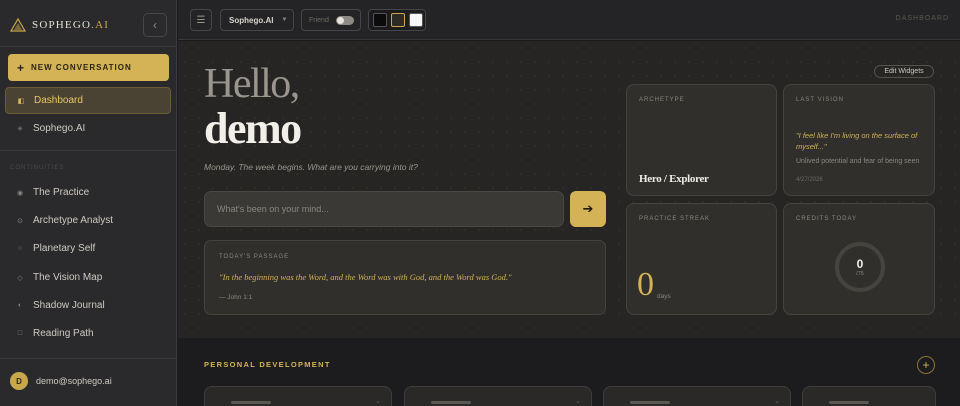  I want to click on collapse-sidebar-button: ‹, so click(155, 25).